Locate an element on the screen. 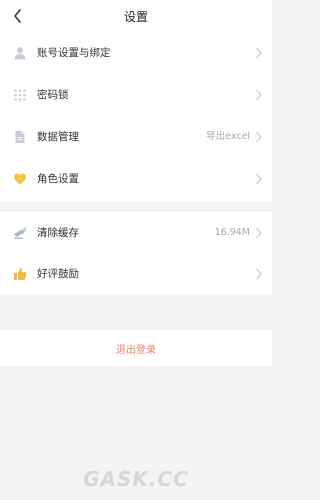 The image size is (320, 500). settings-item-label: 好评鼓励 is located at coordinates (58, 274).